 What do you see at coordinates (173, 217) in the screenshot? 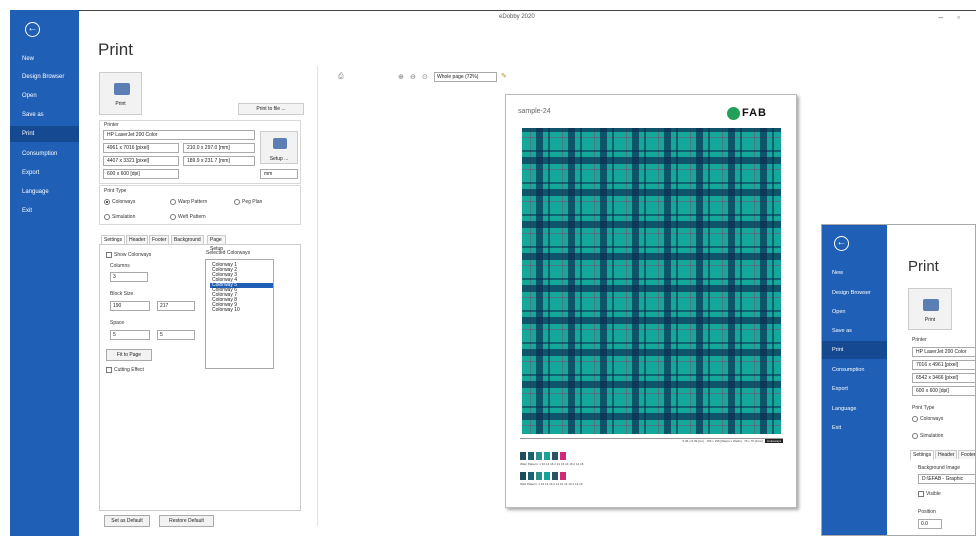
I see `radio-weft-pattern` at bounding box center [173, 217].